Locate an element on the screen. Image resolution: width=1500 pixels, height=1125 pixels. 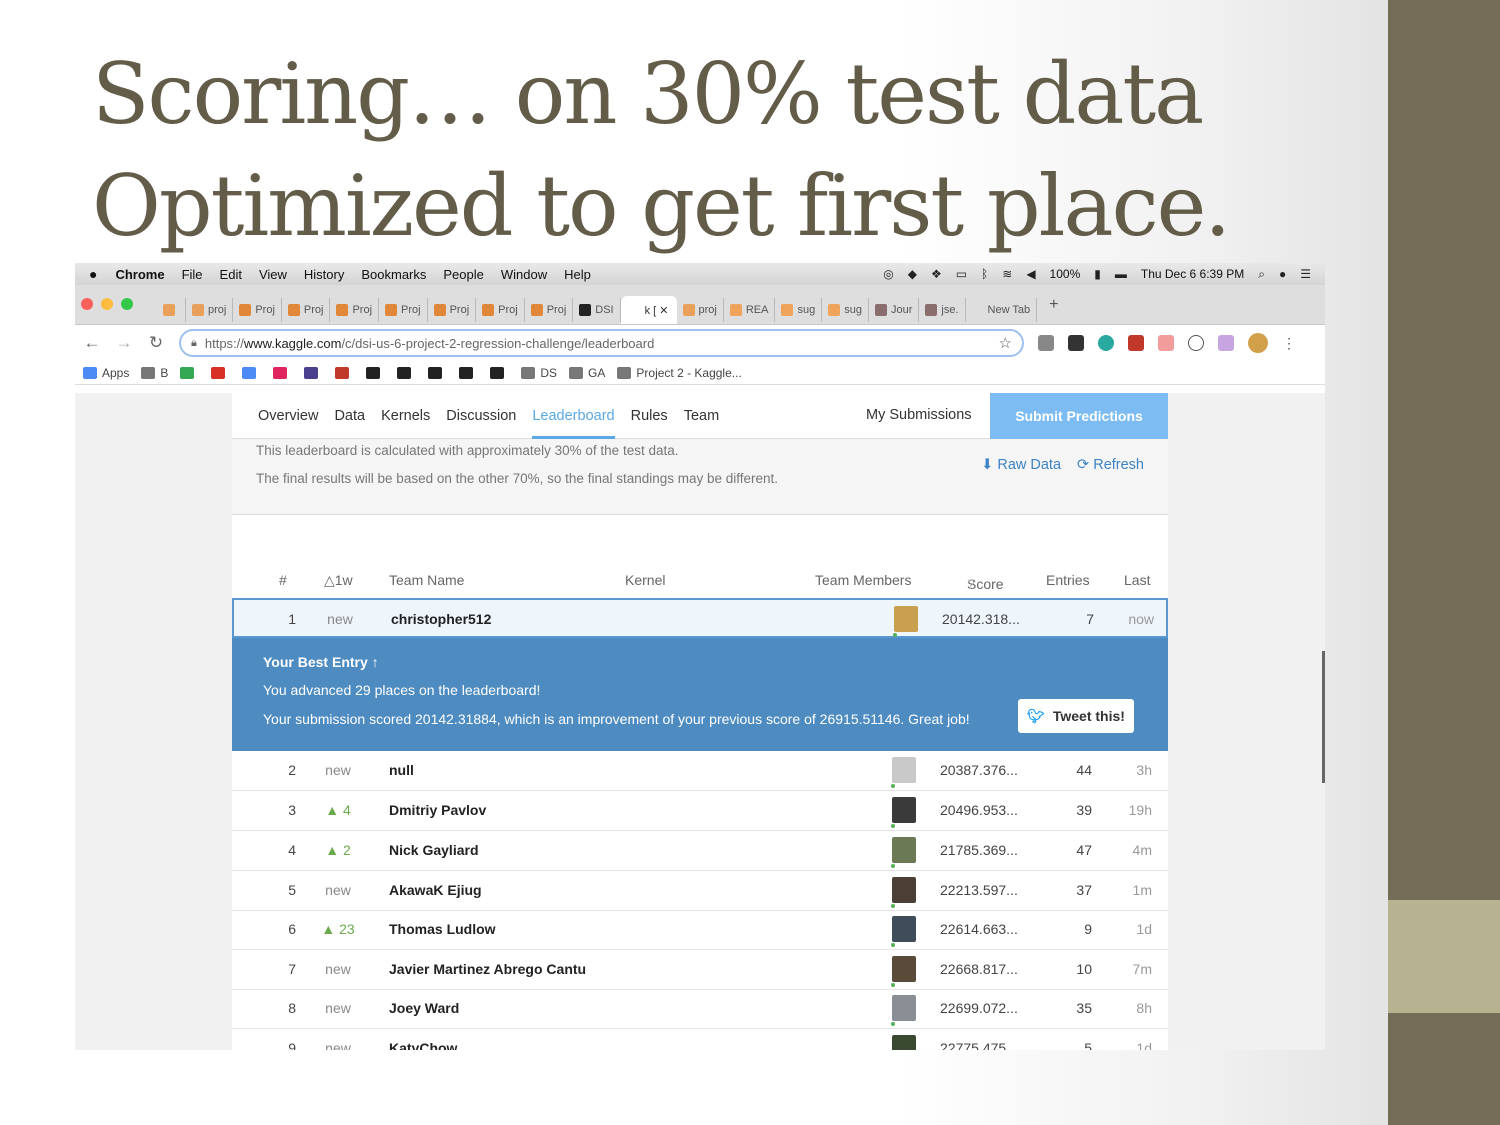
browser-tab: REA is located at coordinates (750, 310).